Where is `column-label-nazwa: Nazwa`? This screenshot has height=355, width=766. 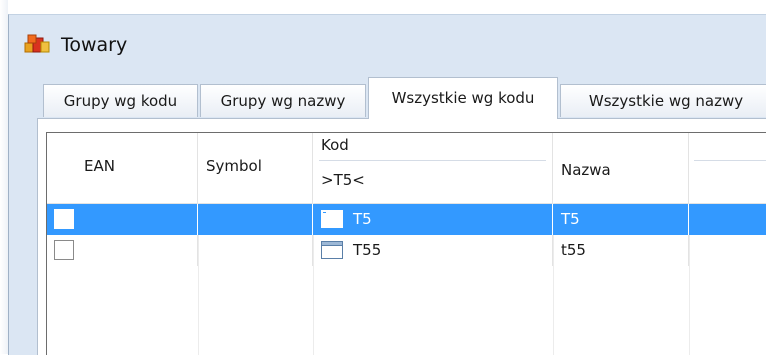 column-label-nazwa: Nazwa is located at coordinates (586, 170).